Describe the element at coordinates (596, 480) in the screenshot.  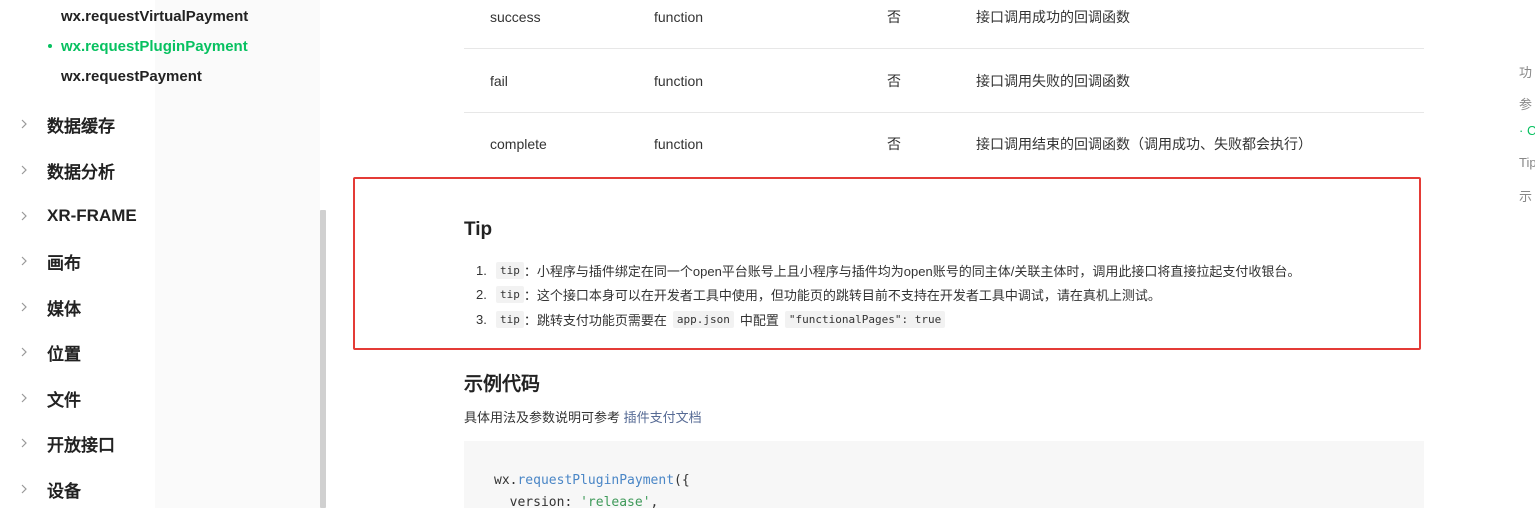
I see `code-function: requestPluginPayment` at that location.